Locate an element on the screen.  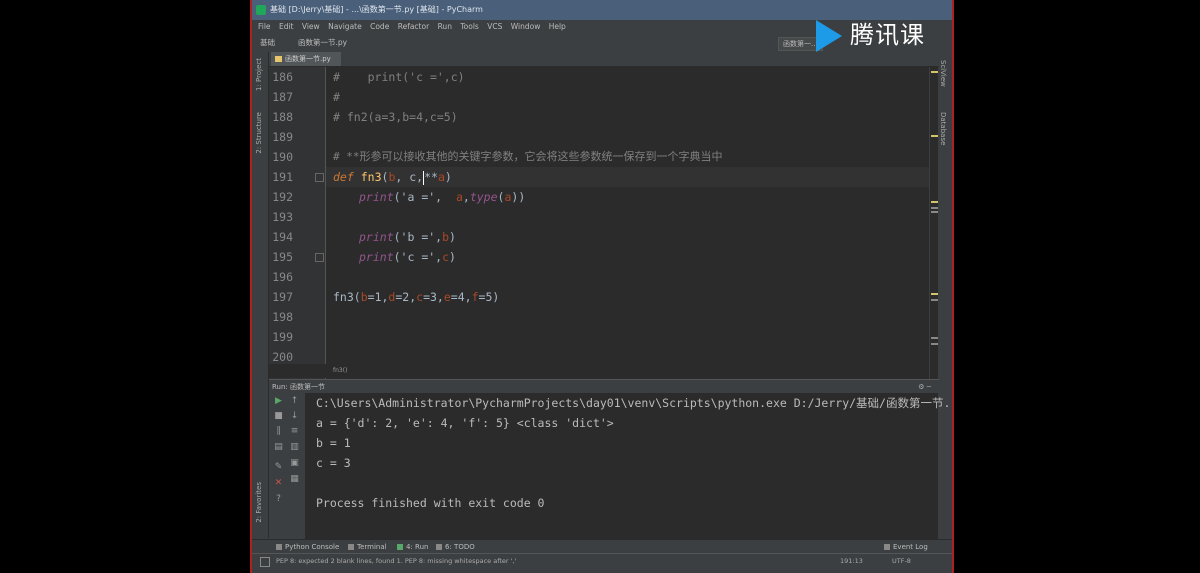
rerun-icon: ▶ is located at coordinates (278, 401).